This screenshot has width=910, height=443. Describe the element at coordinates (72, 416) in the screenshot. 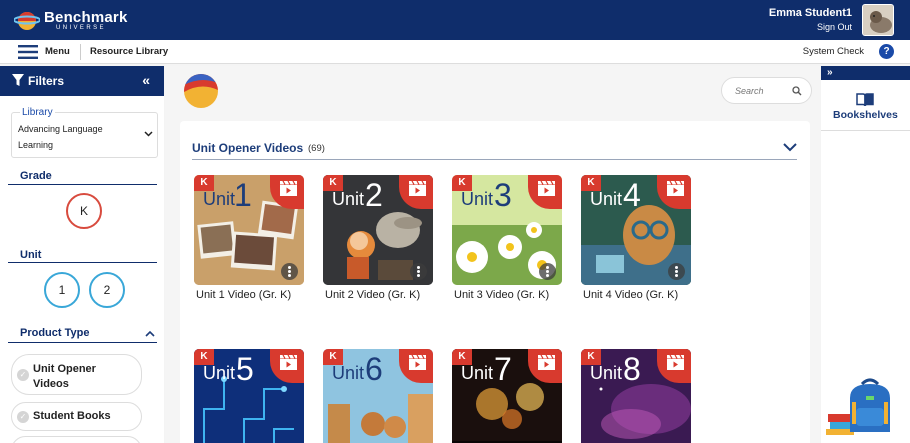

I see `product-type-label-text: Student Books` at that location.